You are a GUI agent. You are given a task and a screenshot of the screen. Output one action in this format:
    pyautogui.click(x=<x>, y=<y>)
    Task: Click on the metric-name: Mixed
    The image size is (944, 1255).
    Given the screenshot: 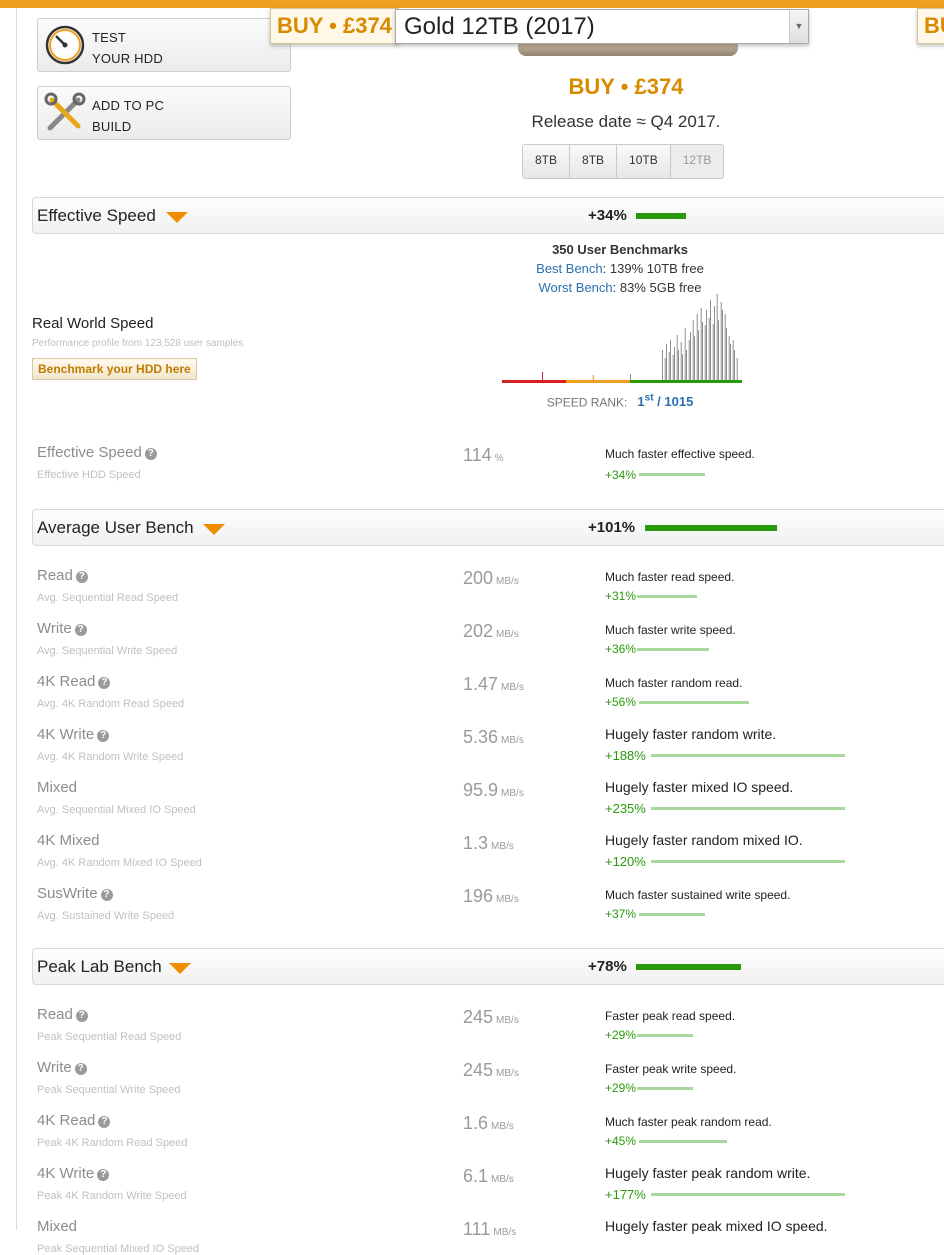 What is the action you would take?
    pyautogui.click(x=57, y=787)
    